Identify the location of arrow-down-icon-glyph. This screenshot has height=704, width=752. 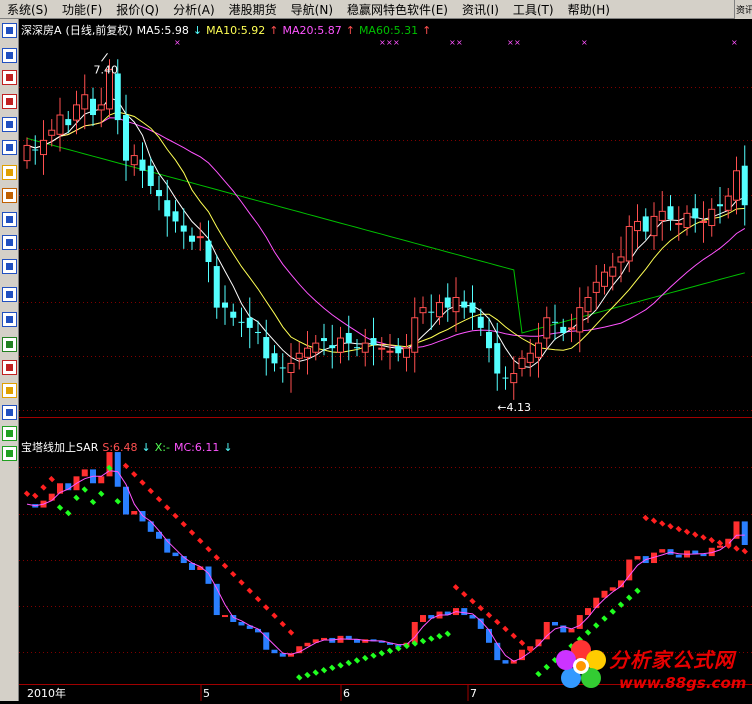
(9, 453).